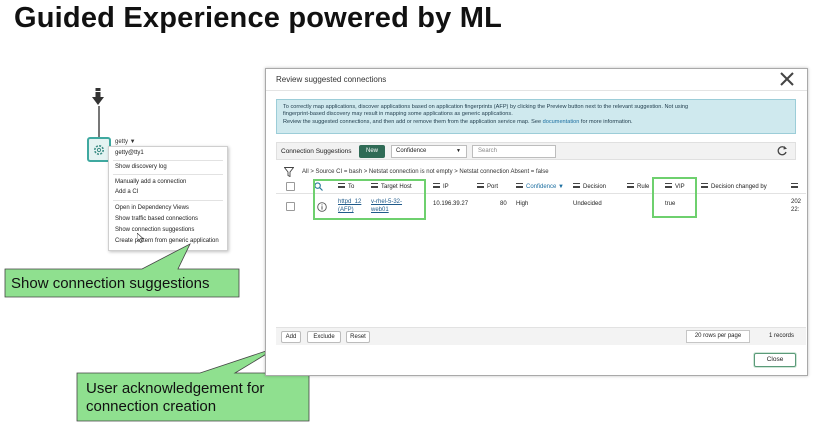 The height and width of the screenshot is (442, 826). I want to click on column-confidence: Confidence ▼, so click(540, 186).